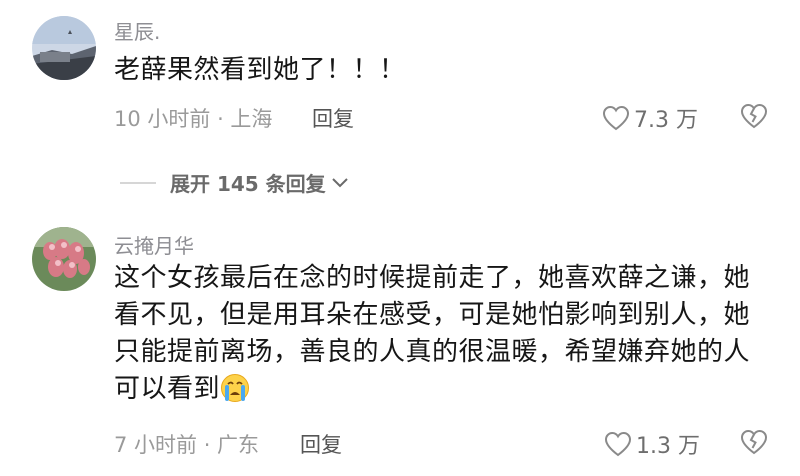  Describe the element at coordinates (248, 184) in the screenshot. I see `expand-replies-label: 展开 145 条回复` at that location.